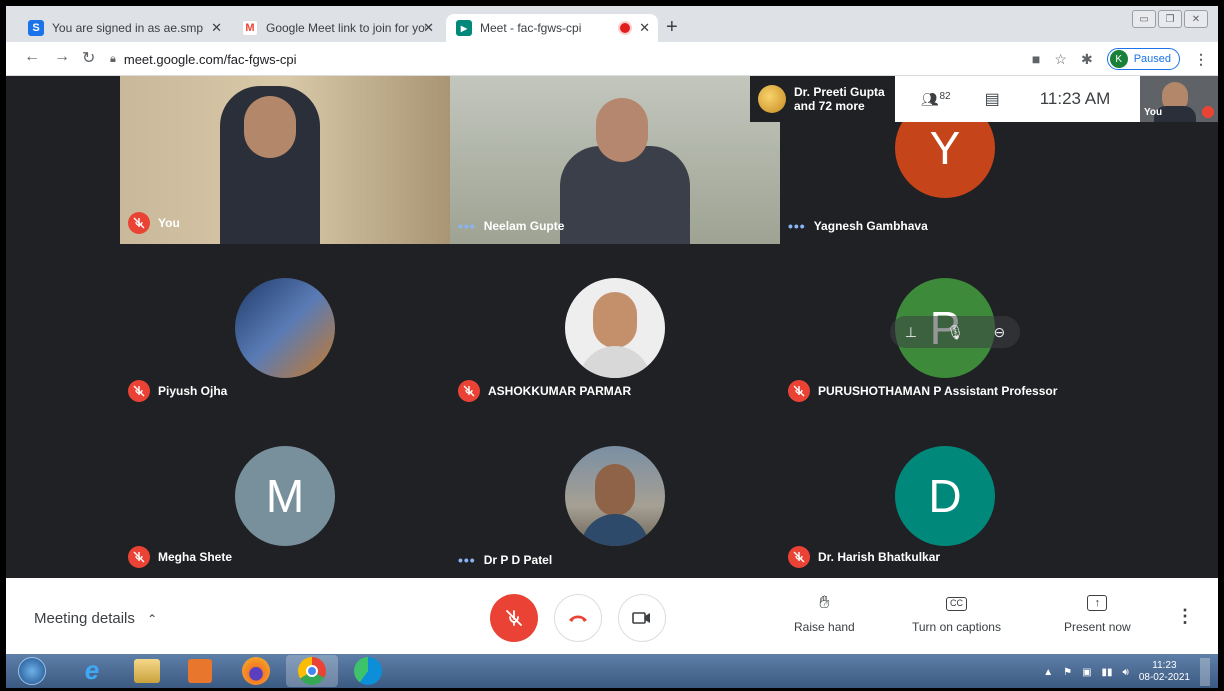 This screenshot has height=691, width=1224. I want to click on mic-toggle-button, so click(514, 618).